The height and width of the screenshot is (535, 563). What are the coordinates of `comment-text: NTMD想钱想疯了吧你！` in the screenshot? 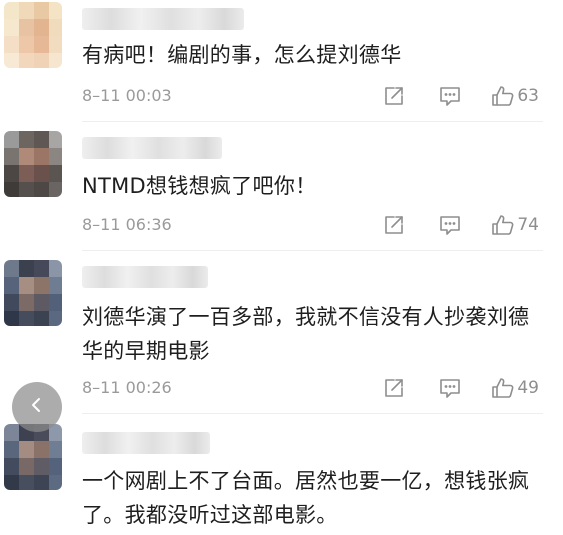 It's located at (199, 186).